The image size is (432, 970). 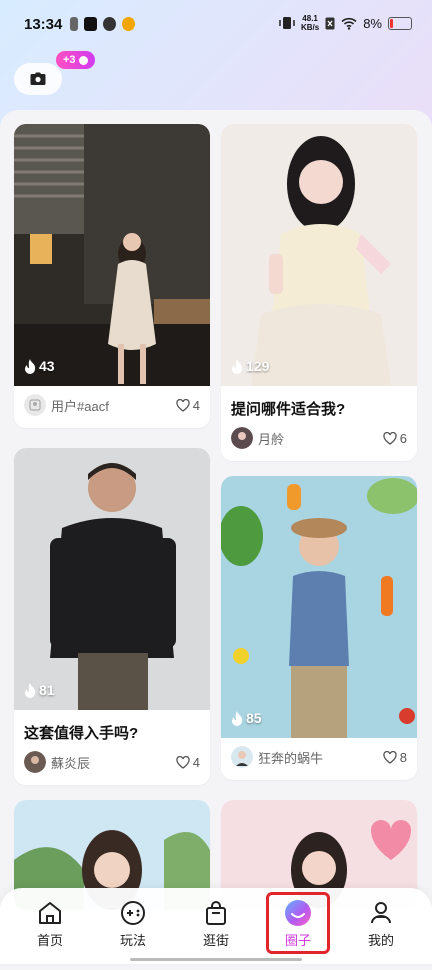 I want to click on home-indicator, so click(x=216, y=959).